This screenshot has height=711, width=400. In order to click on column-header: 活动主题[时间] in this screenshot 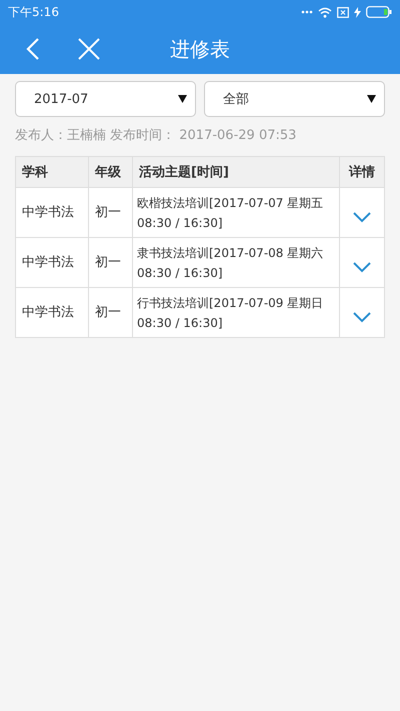, I will do `click(236, 172)`.